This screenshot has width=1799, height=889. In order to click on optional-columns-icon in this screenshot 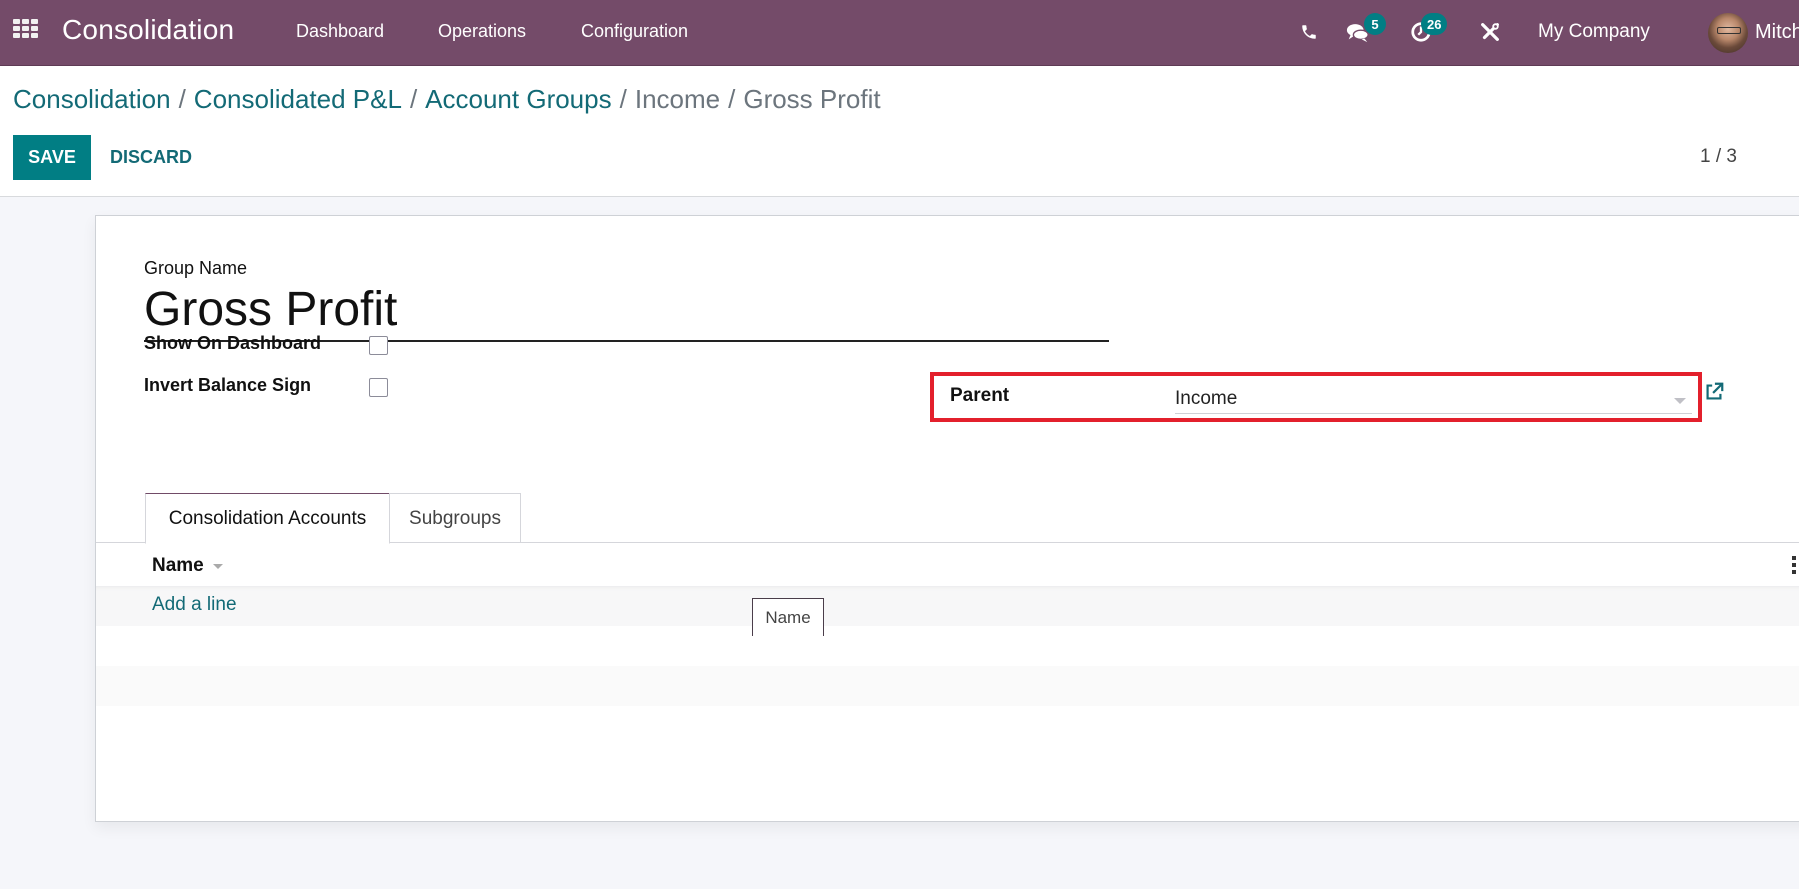, I will do `click(1794, 565)`.